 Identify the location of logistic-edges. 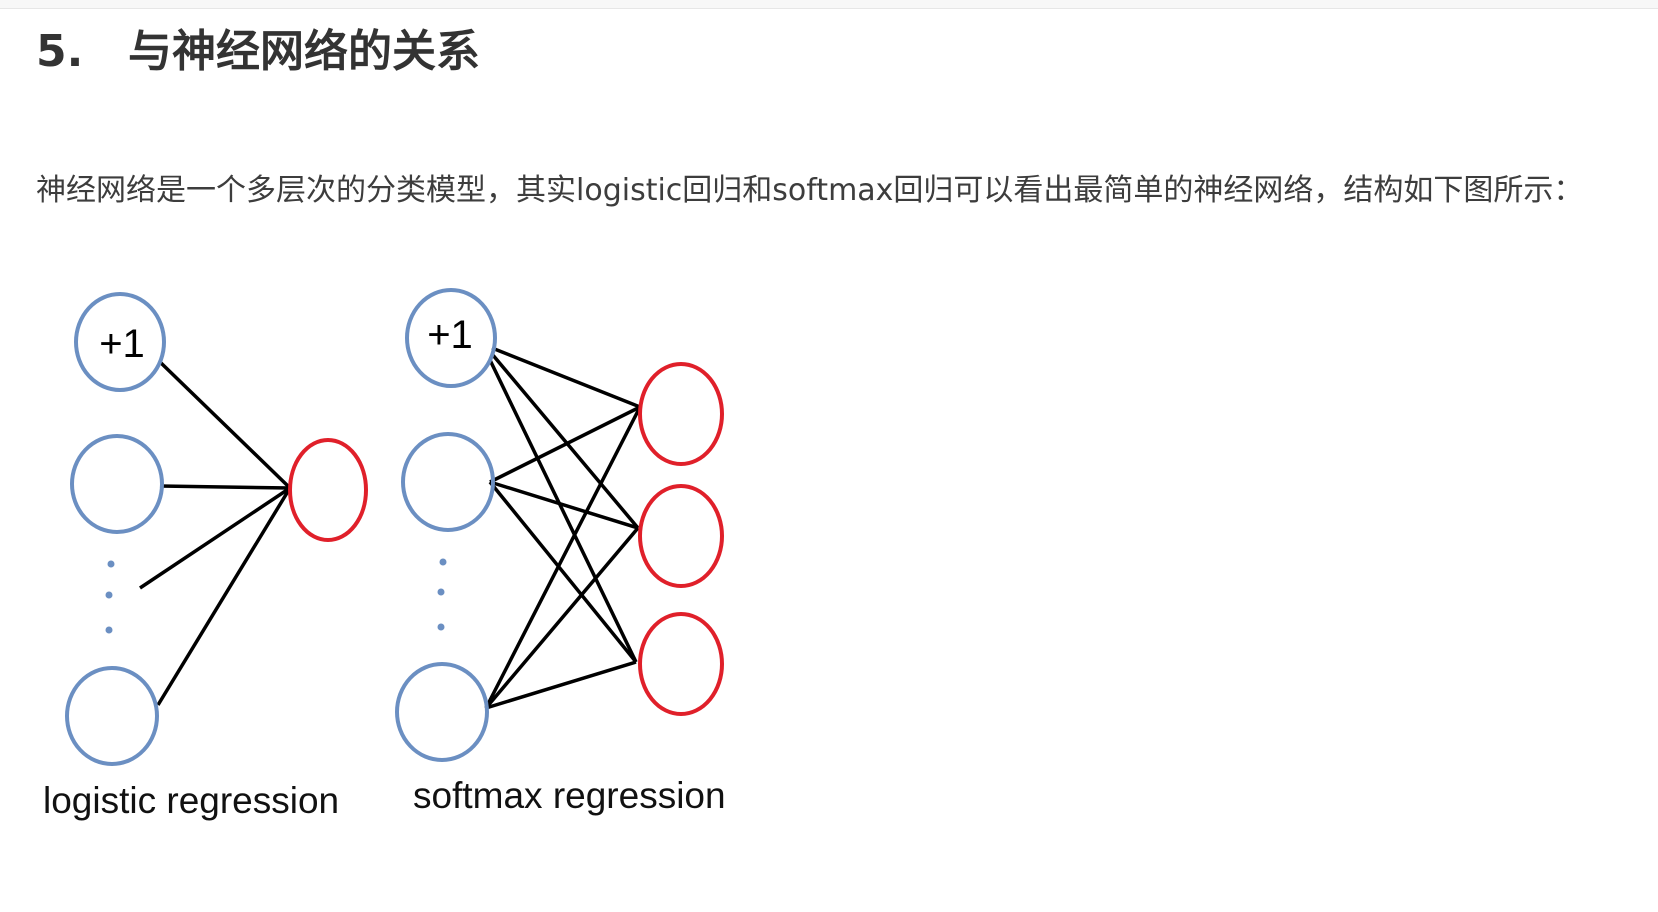
(215, 533).